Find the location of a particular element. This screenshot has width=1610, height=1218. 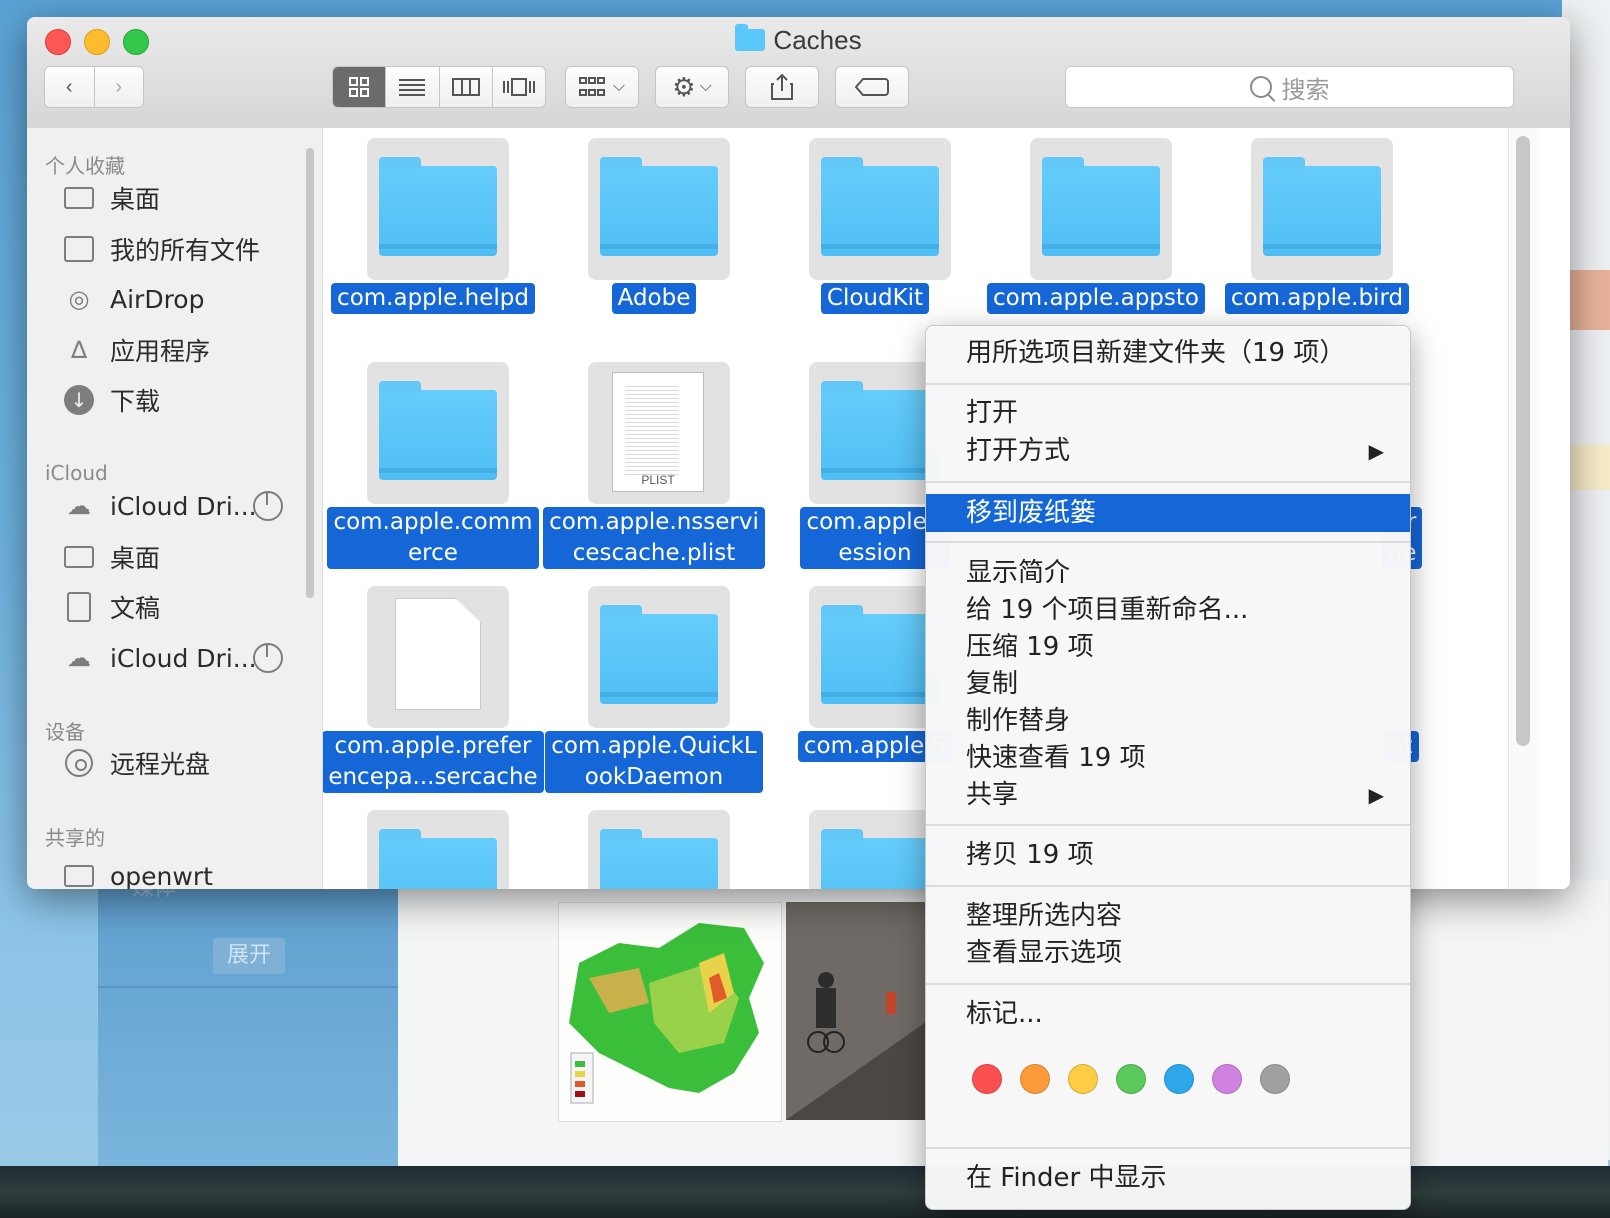

menu-item-label: 拷贝 19 项 is located at coordinates (1030, 855).